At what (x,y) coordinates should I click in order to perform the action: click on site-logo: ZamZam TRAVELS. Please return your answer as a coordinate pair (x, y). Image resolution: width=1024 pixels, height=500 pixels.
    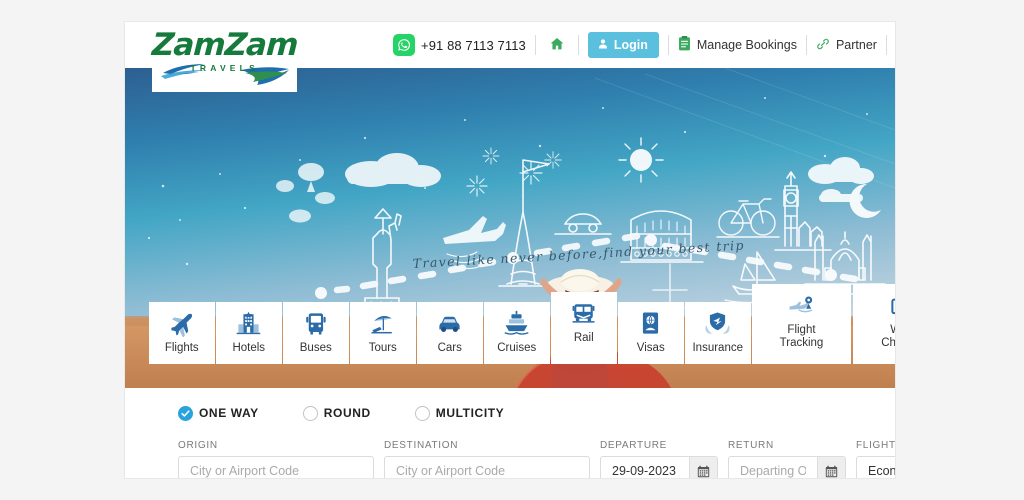
    Looking at the image, I should click on (224, 58).